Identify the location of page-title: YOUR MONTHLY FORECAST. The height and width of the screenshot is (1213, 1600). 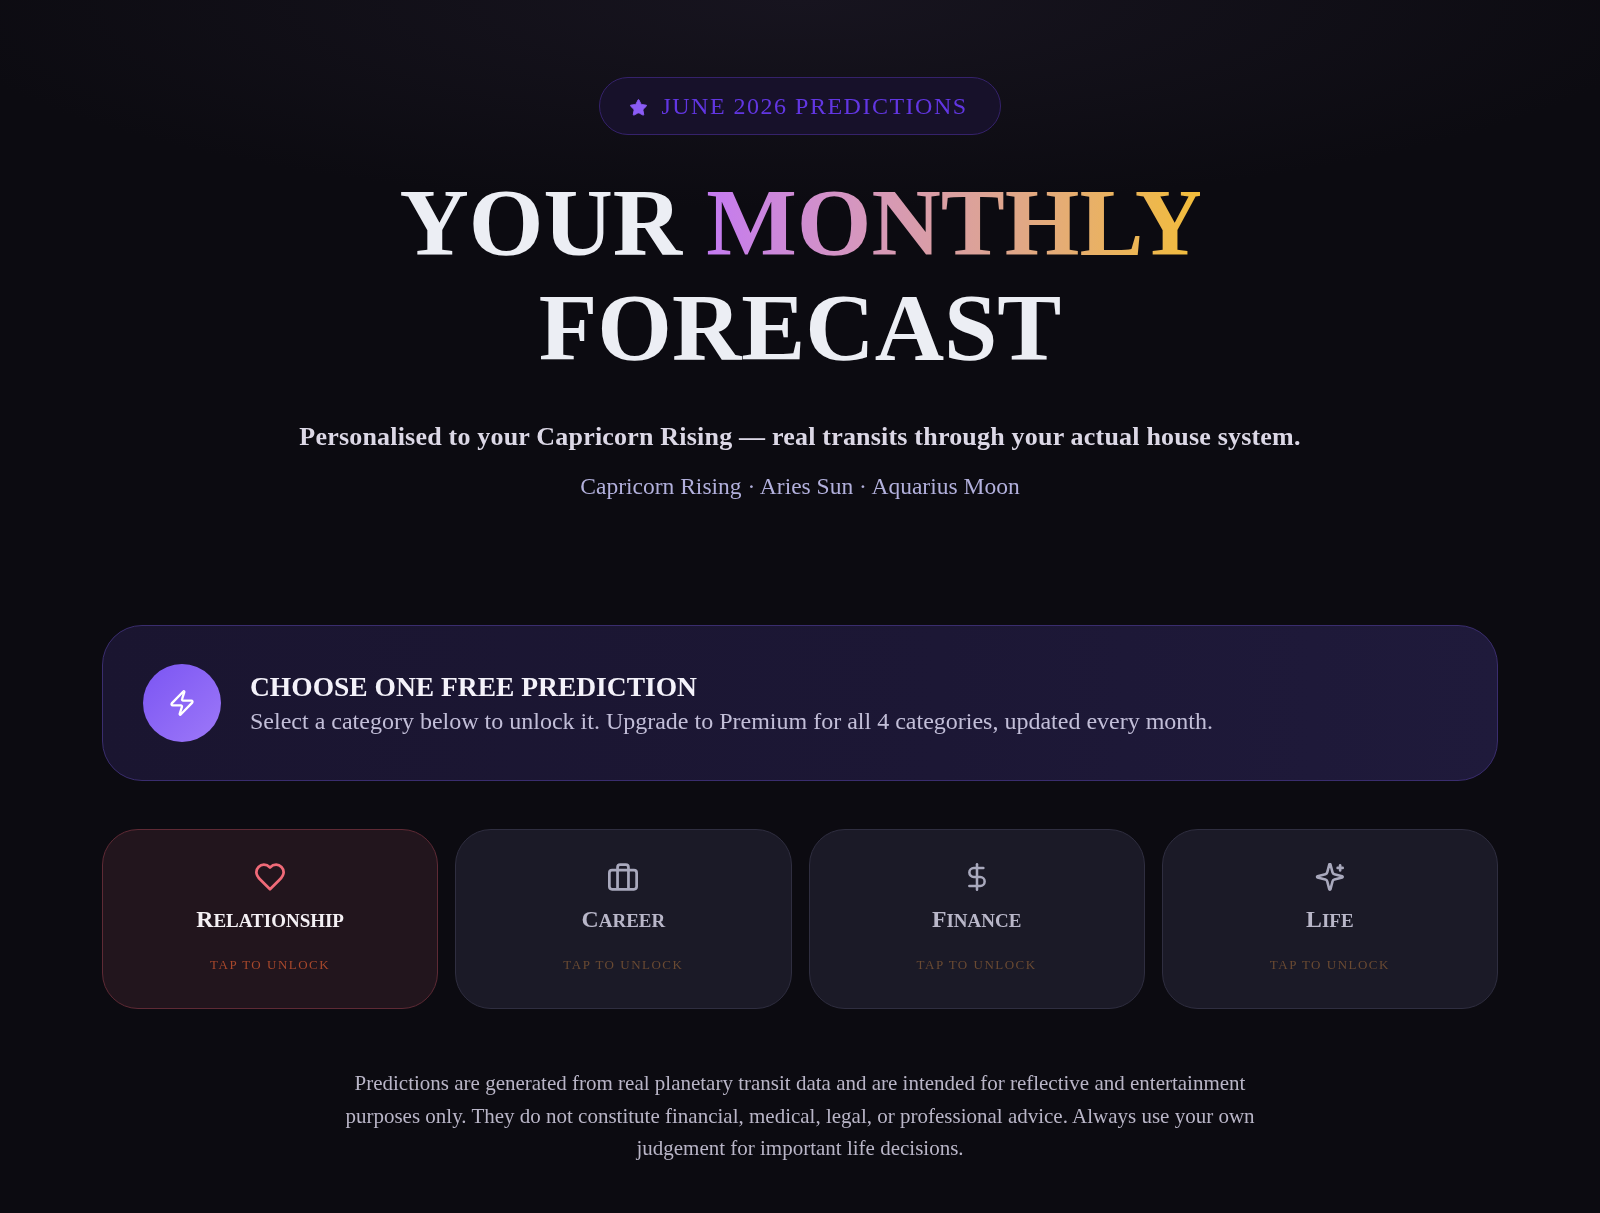
(800, 275).